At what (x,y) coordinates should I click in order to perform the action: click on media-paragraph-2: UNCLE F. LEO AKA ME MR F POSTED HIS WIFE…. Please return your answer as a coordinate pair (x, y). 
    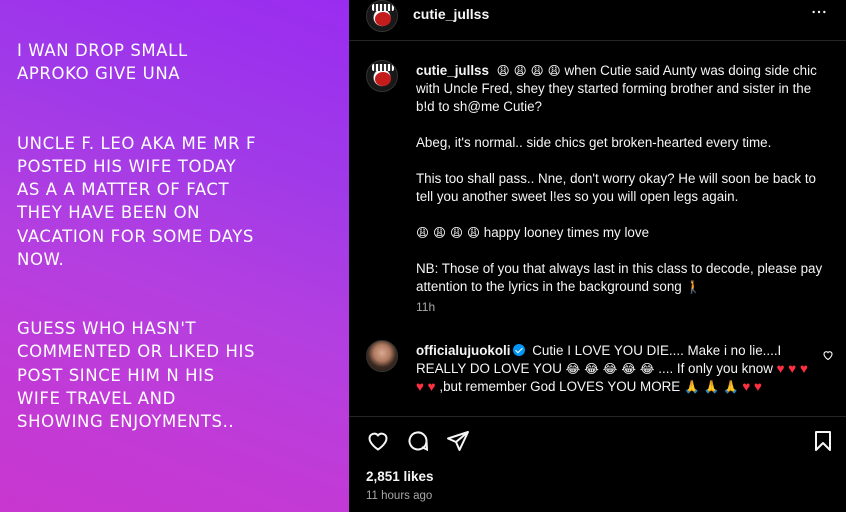
    Looking at the image, I should click on (137, 201).